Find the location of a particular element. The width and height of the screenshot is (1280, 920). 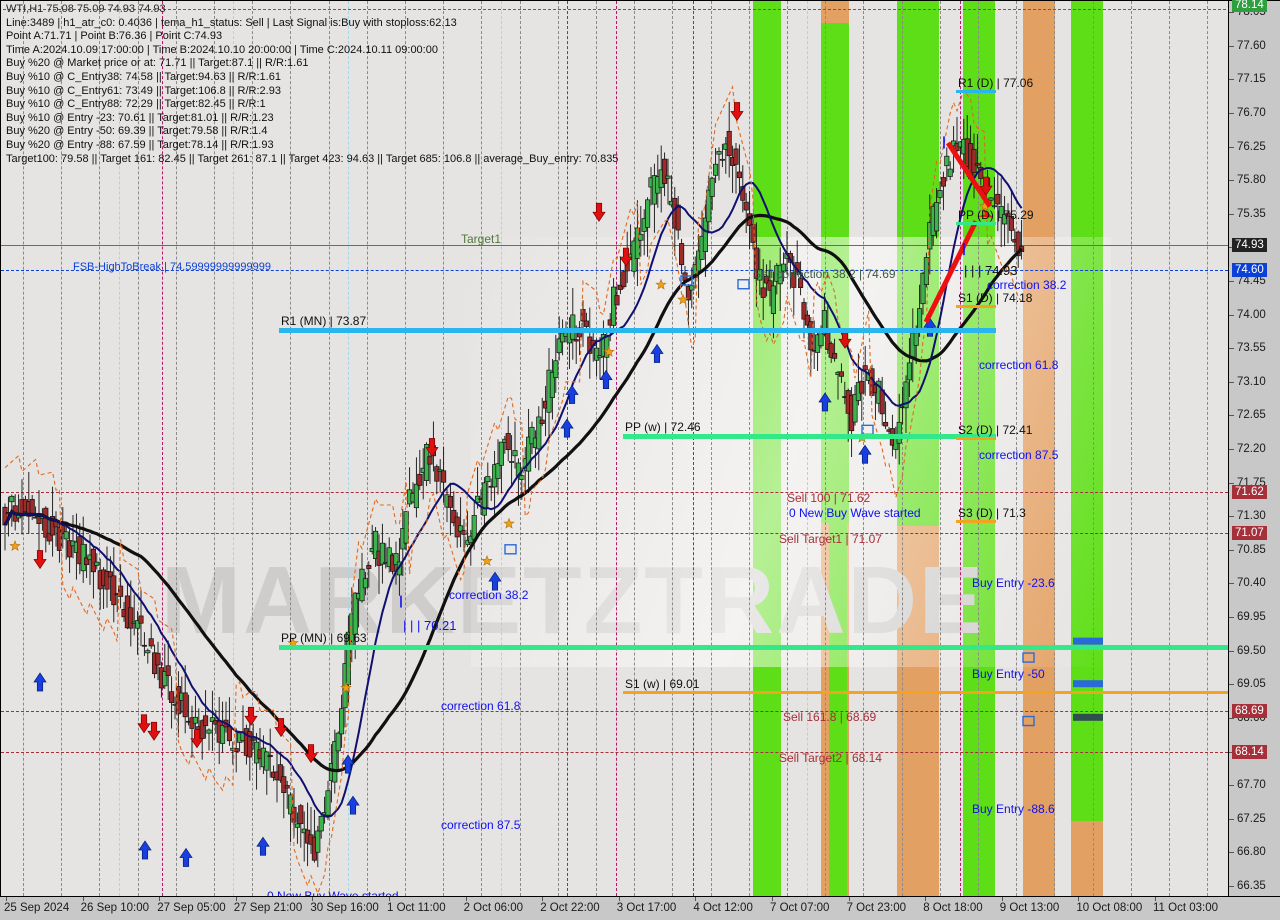

time-tick-label: 30 Sep 16:00 is located at coordinates (344, 908).